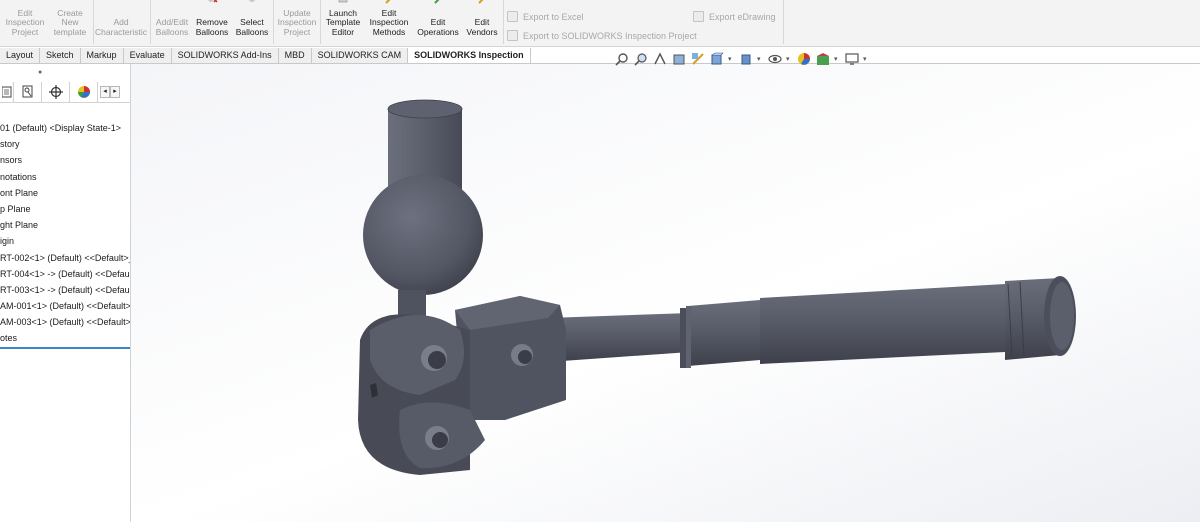 The image size is (1200, 522). What do you see at coordinates (25, 20) in the screenshot?
I see `edit-inspection-project-button: Edit Inspection Project` at bounding box center [25, 20].